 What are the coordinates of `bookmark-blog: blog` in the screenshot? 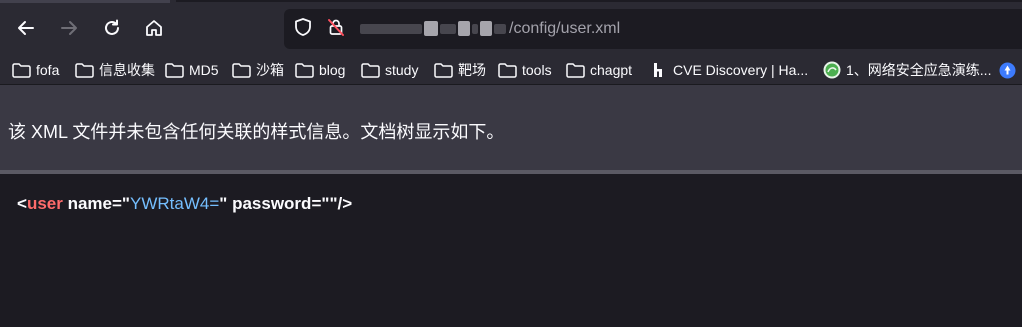 It's located at (320, 70).